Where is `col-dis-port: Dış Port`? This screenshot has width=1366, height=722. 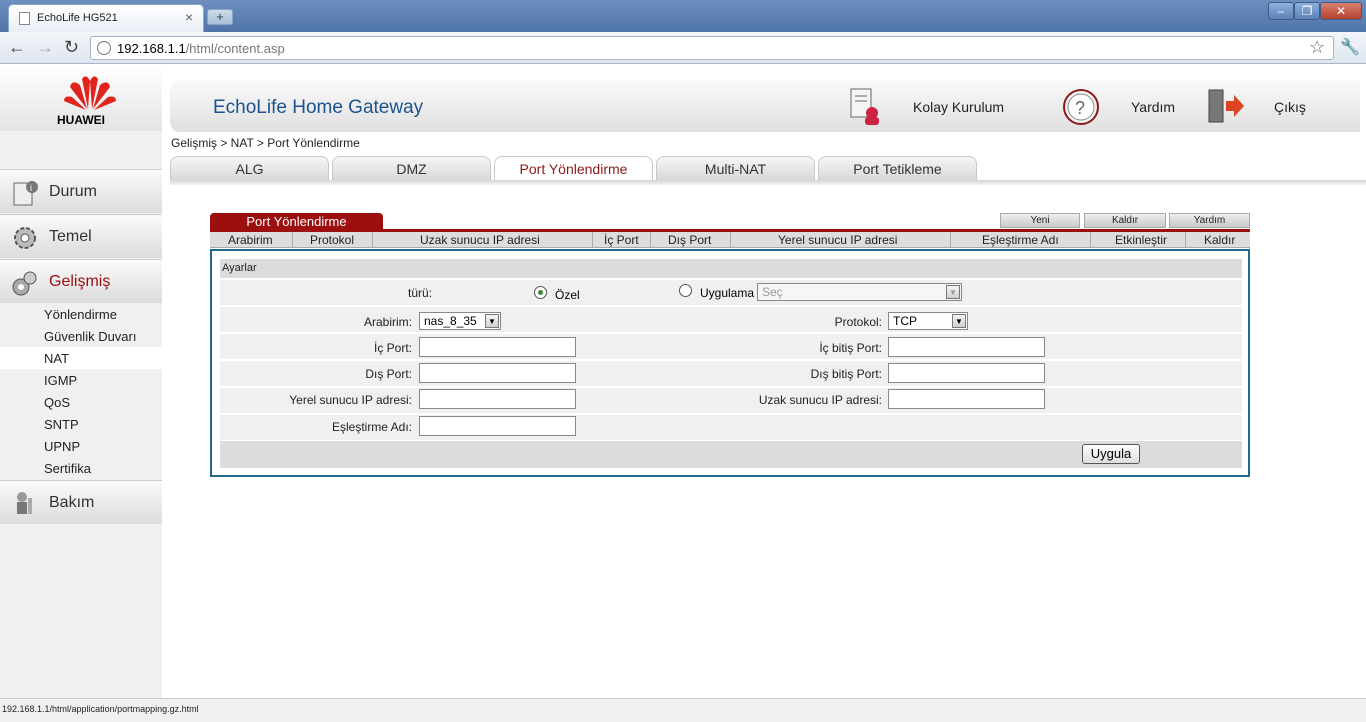 col-dis-port: Dış Port is located at coordinates (690, 240).